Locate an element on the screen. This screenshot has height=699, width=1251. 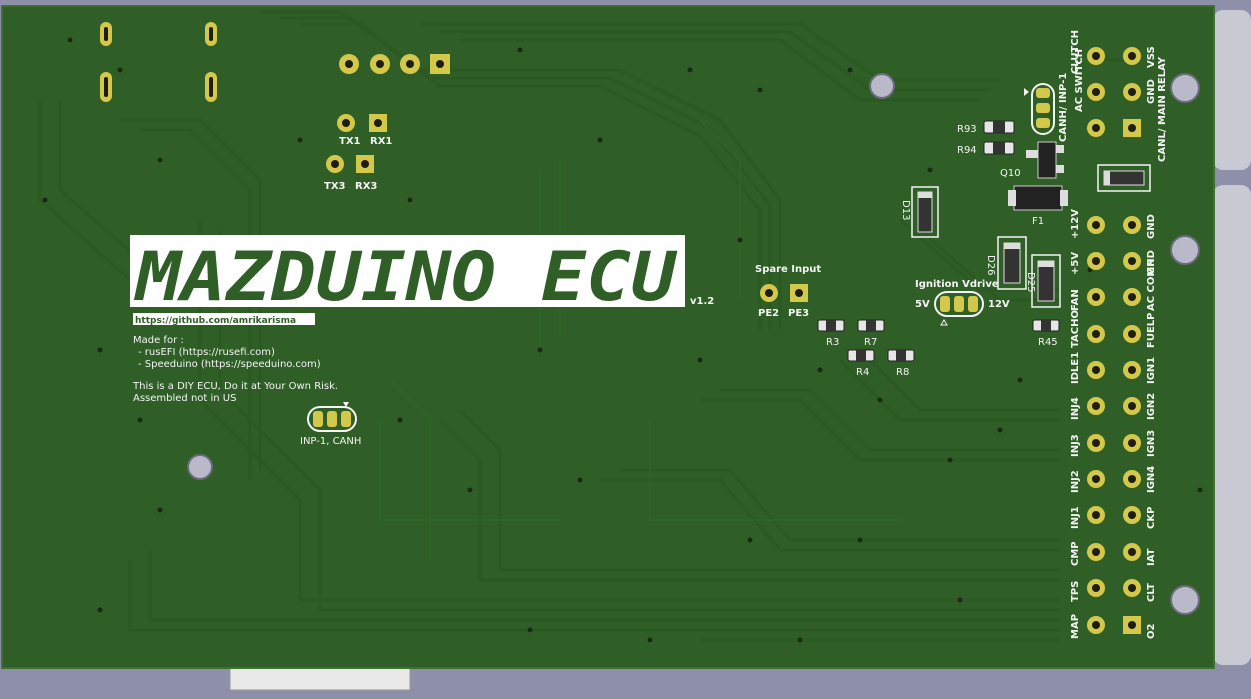
connector-label-left: TACHO is located at coordinates (1075, 329).